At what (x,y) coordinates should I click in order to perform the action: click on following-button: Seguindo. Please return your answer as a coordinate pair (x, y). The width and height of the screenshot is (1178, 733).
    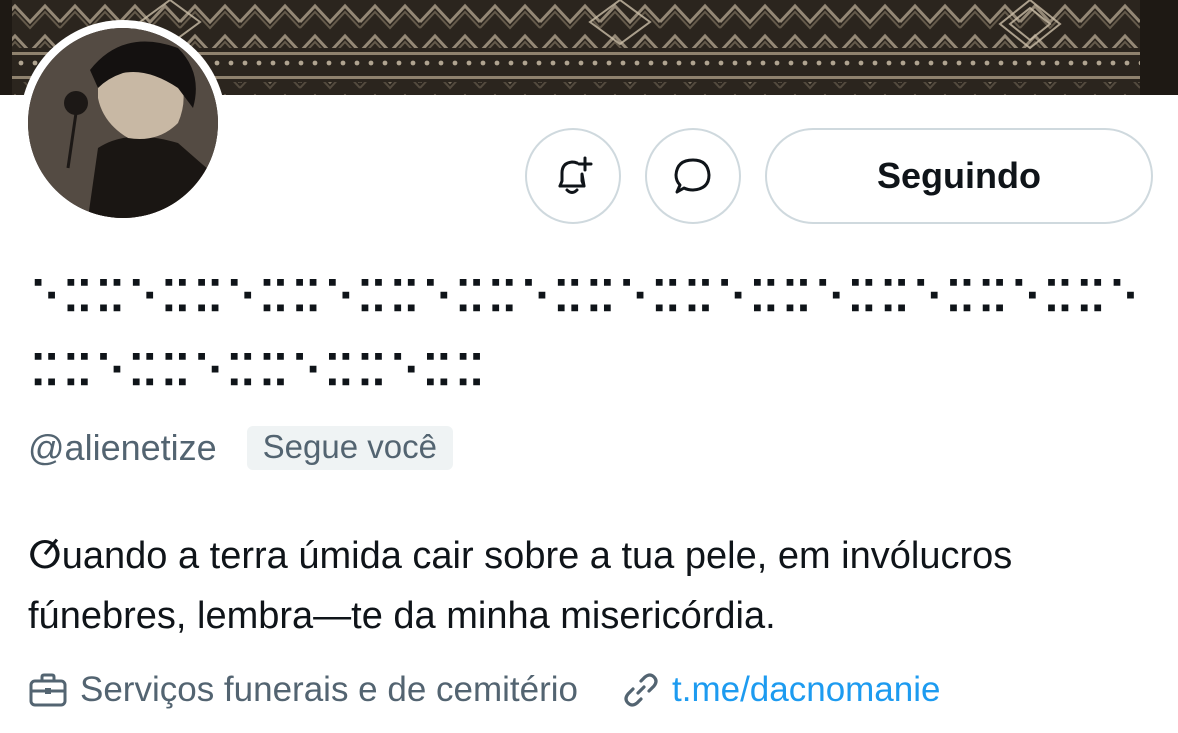
    Looking at the image, I should click on (959, 176).